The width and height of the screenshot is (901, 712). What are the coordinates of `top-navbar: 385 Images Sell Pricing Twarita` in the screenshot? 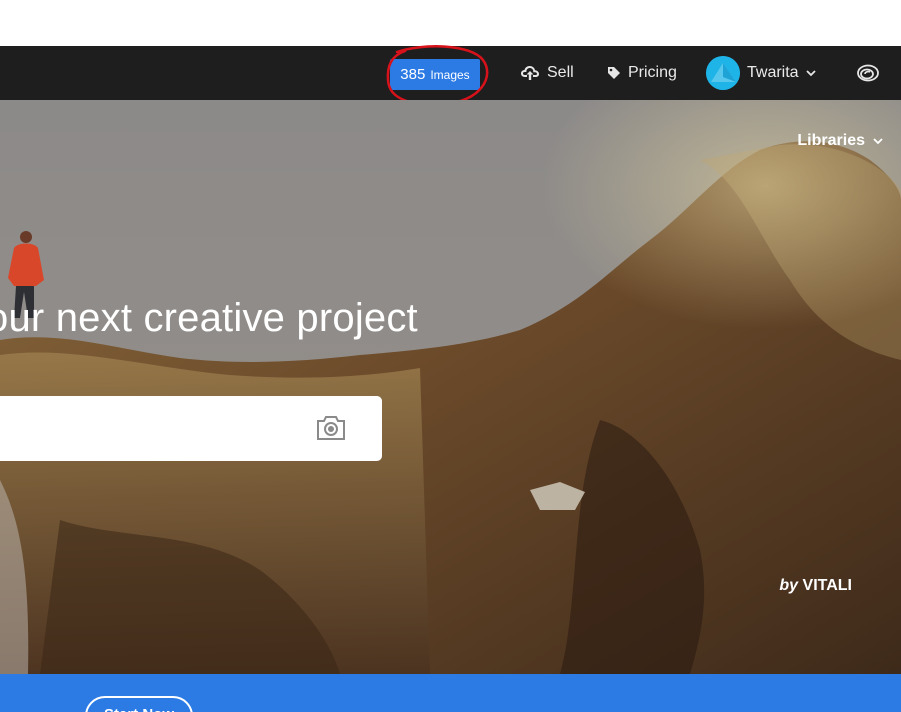 It's located at (450, 75).